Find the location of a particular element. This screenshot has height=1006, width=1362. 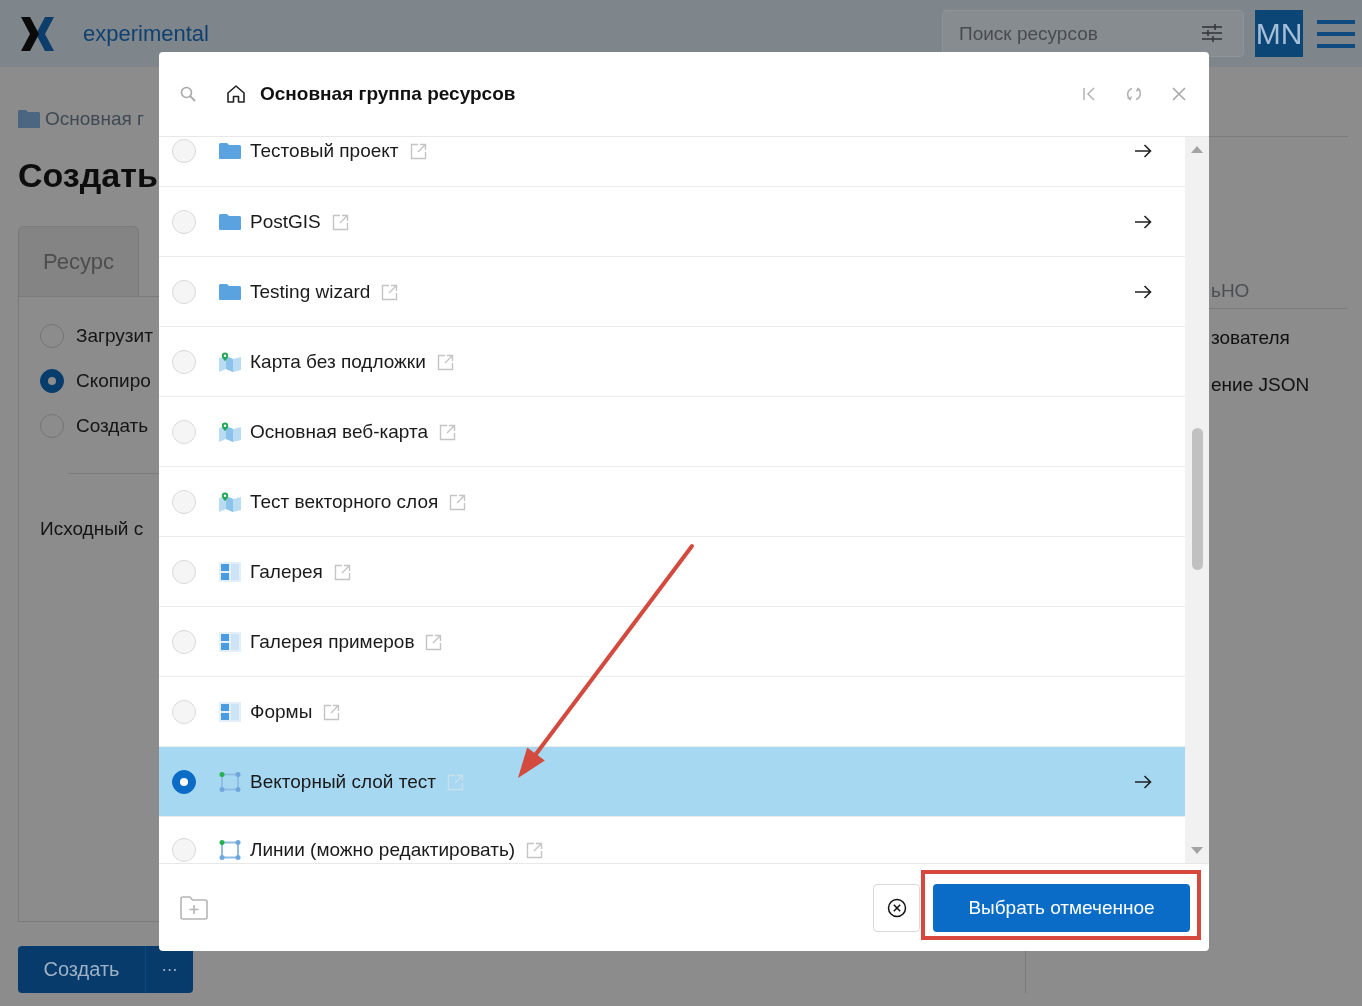

resource-name: Карта без подложки is located at coordinates (338, 362).